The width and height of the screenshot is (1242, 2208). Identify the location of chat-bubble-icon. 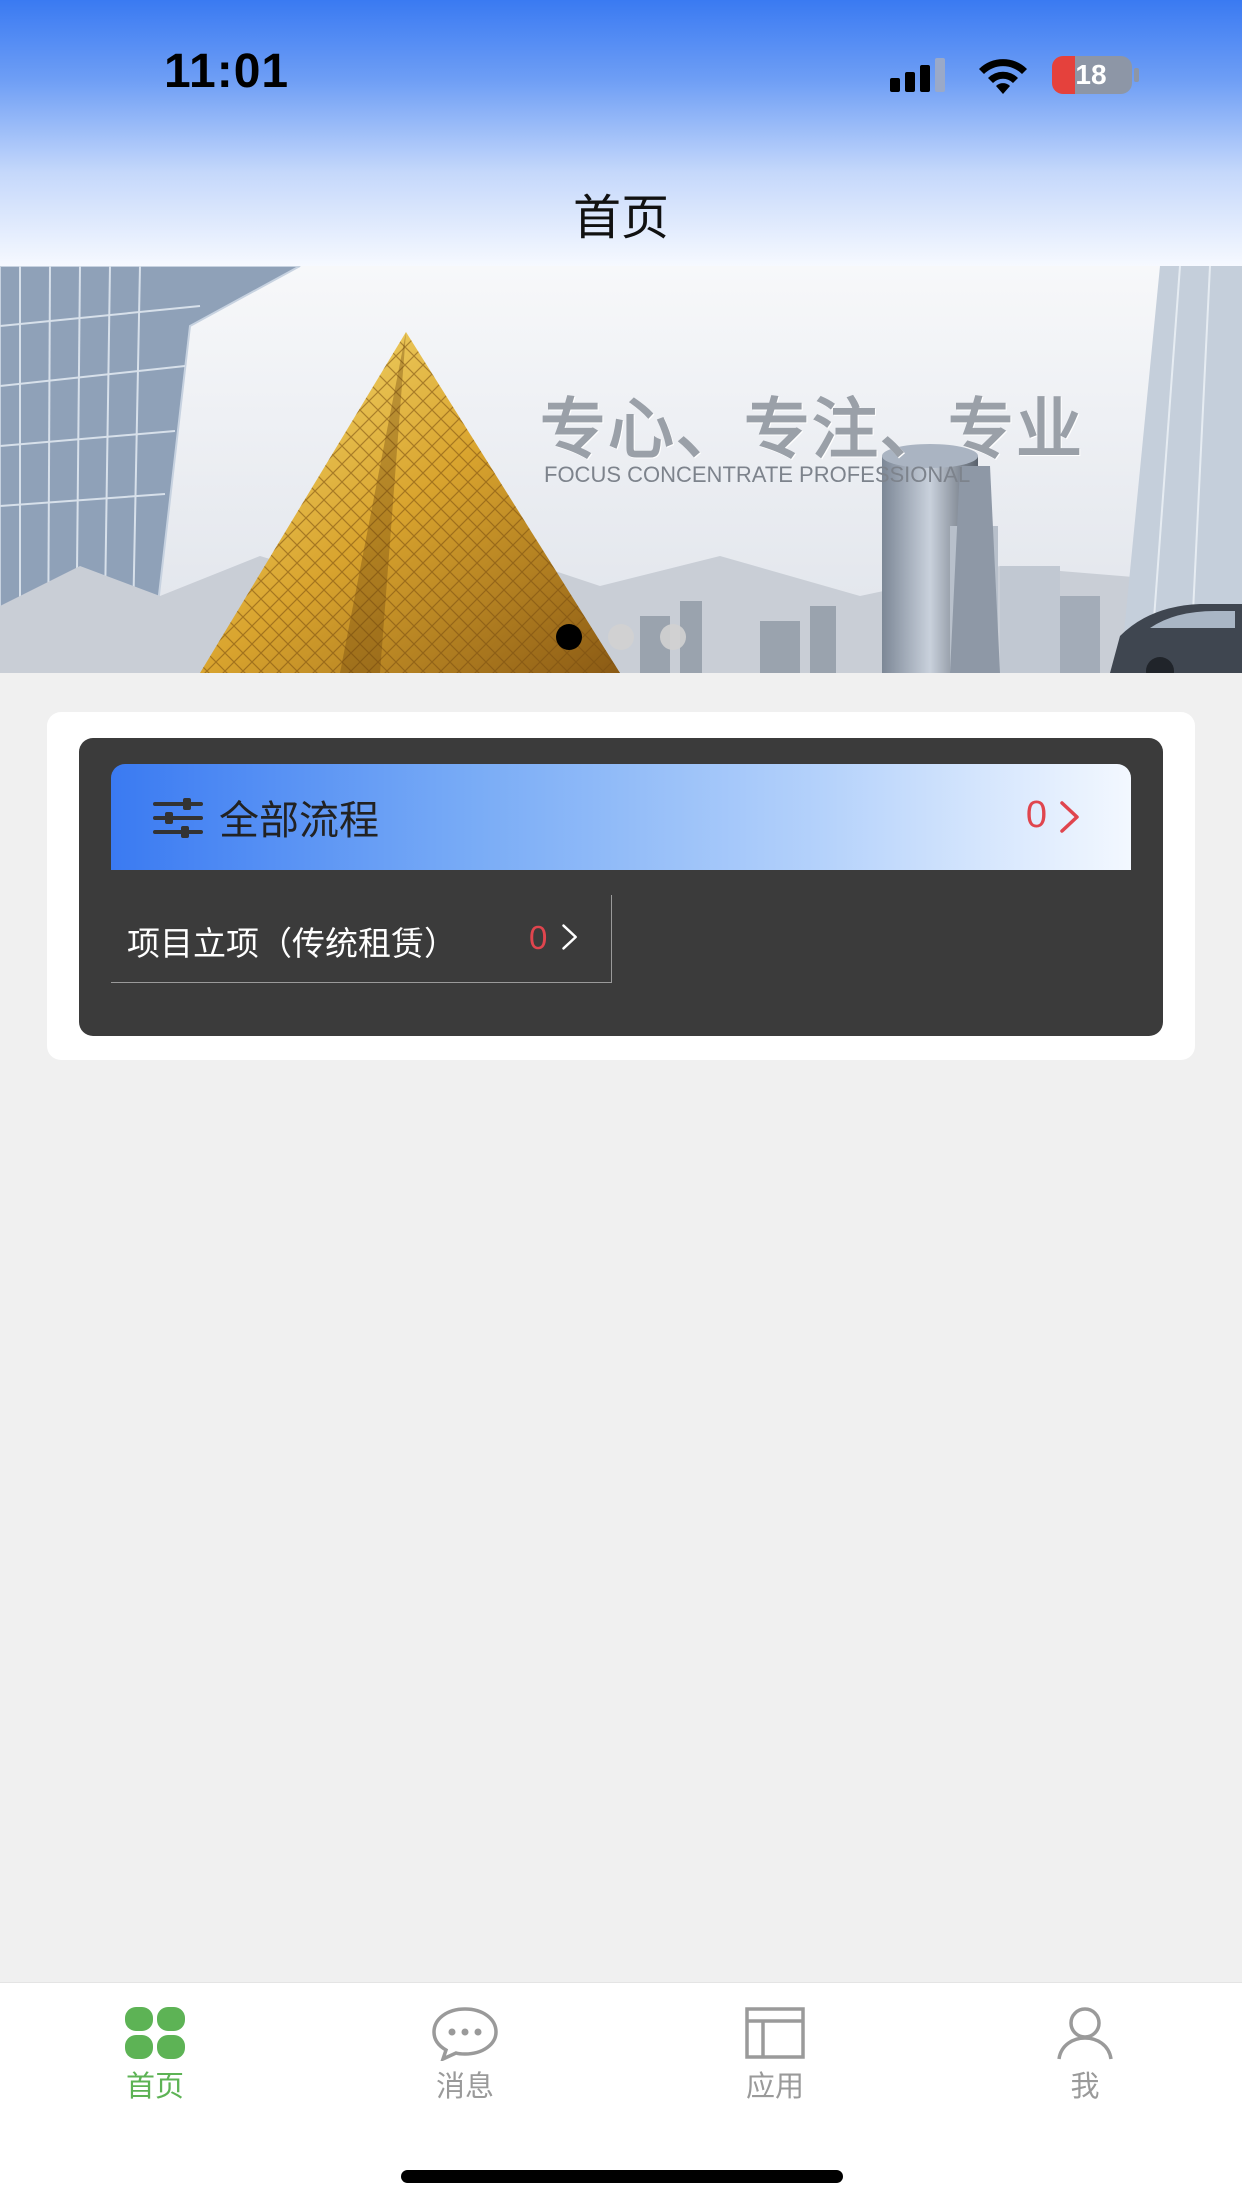
(465, 2034).